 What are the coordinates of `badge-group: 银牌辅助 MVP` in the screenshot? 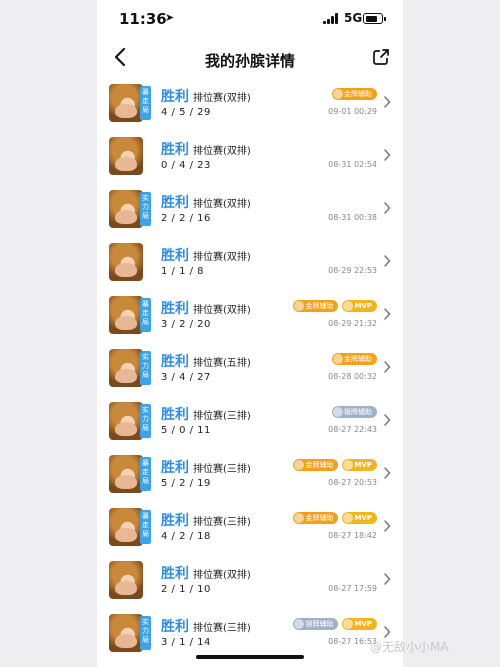 It's located at (335, 624).